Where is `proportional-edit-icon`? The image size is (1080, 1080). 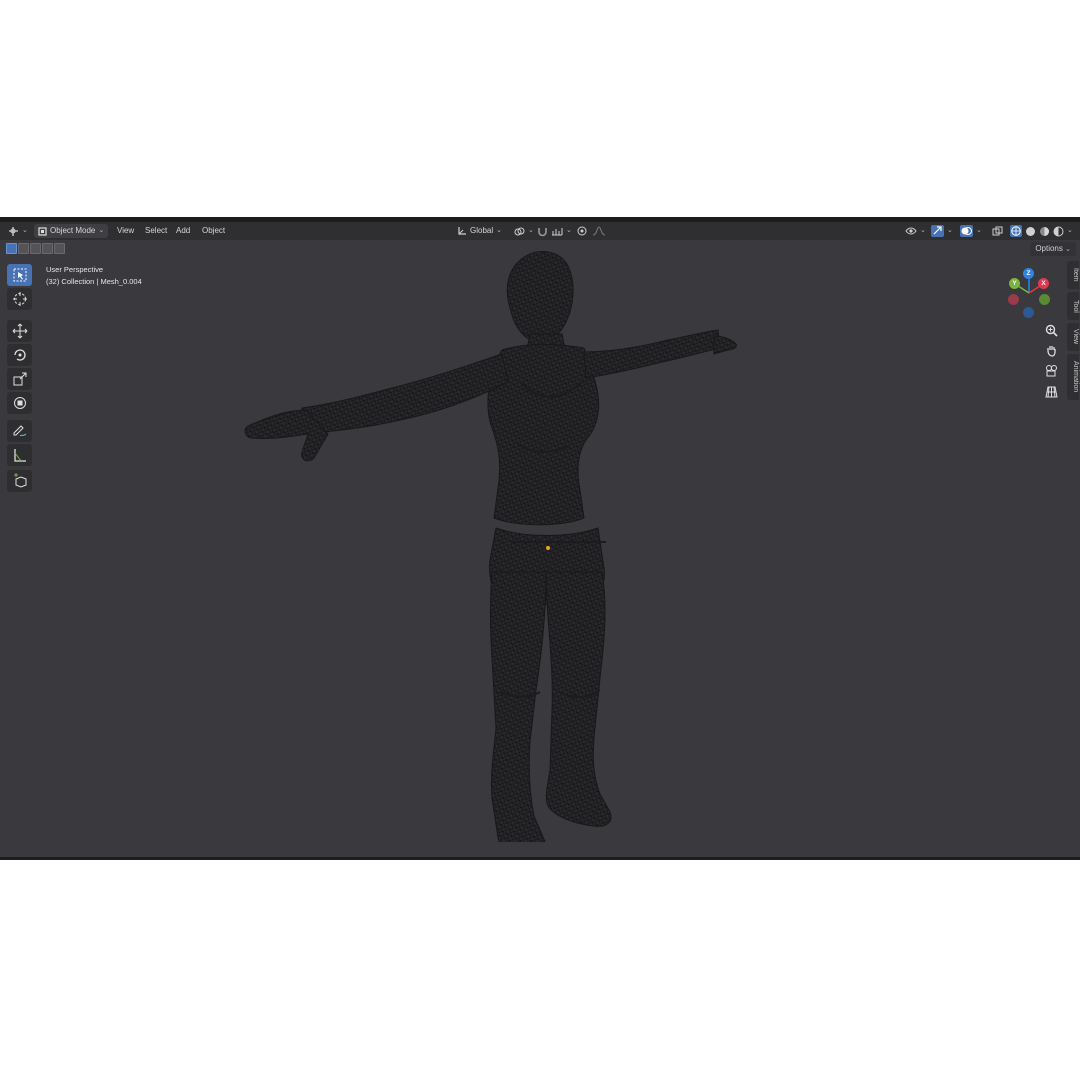 proportional-edit-icon is located at coordinates (582, 231).